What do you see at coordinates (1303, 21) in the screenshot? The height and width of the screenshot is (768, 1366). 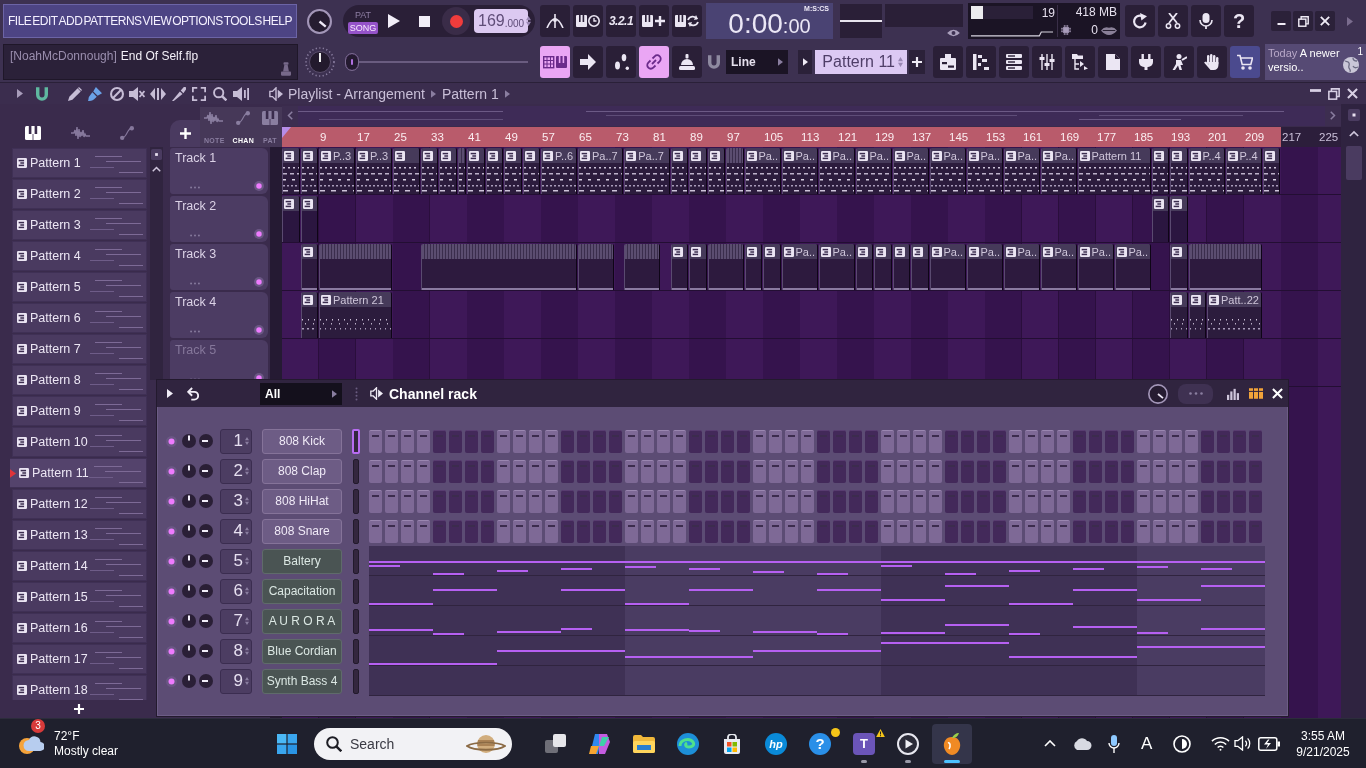 I see `restore-button` at bounding box center [1303, 21].